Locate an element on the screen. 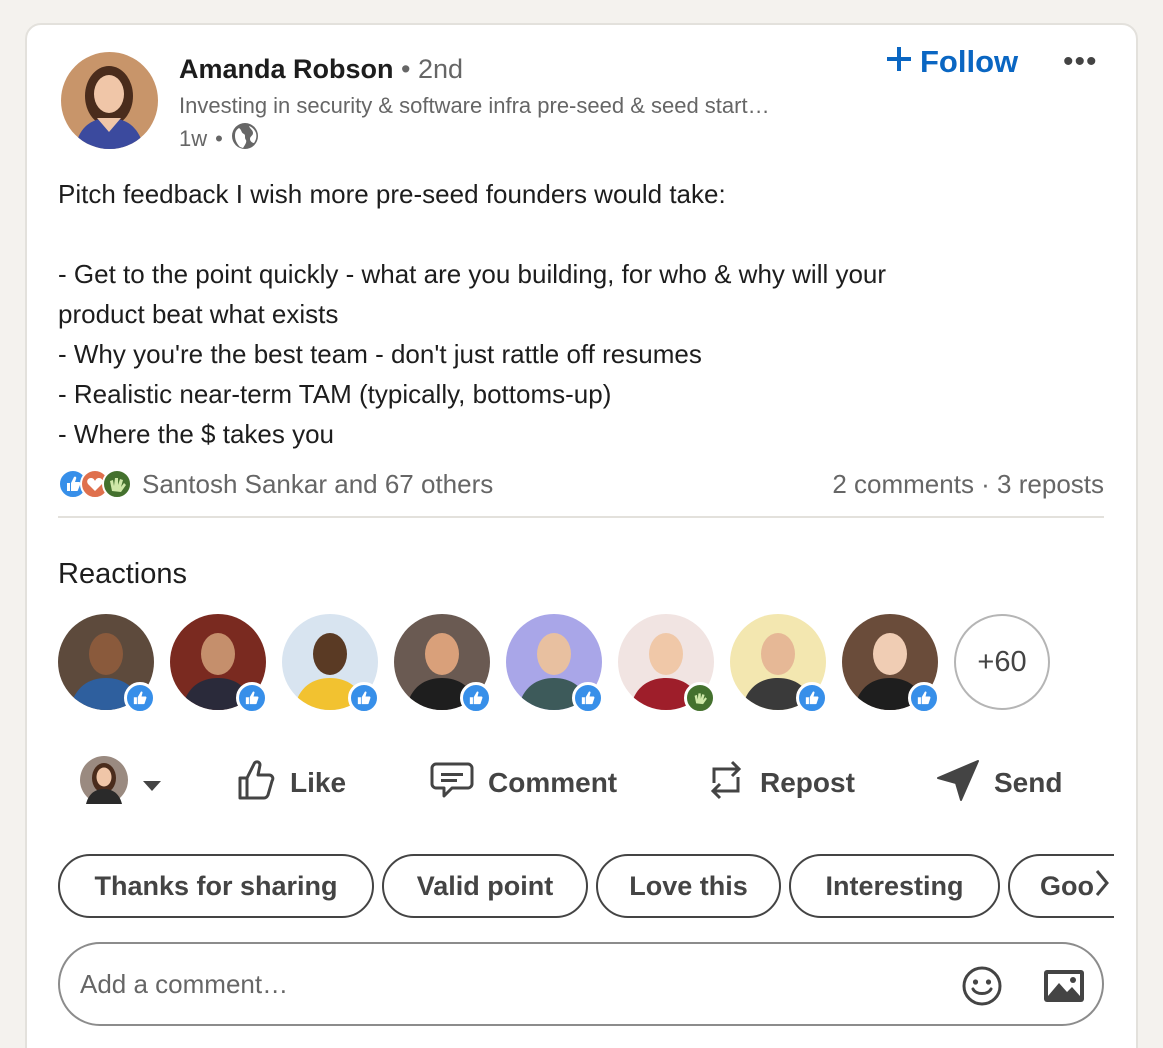 Image resolution: width=1163 pixels, height=1048 pixels. reaction-summary: Santosh Sankar and 67 others is located at coordinates (275, 484).